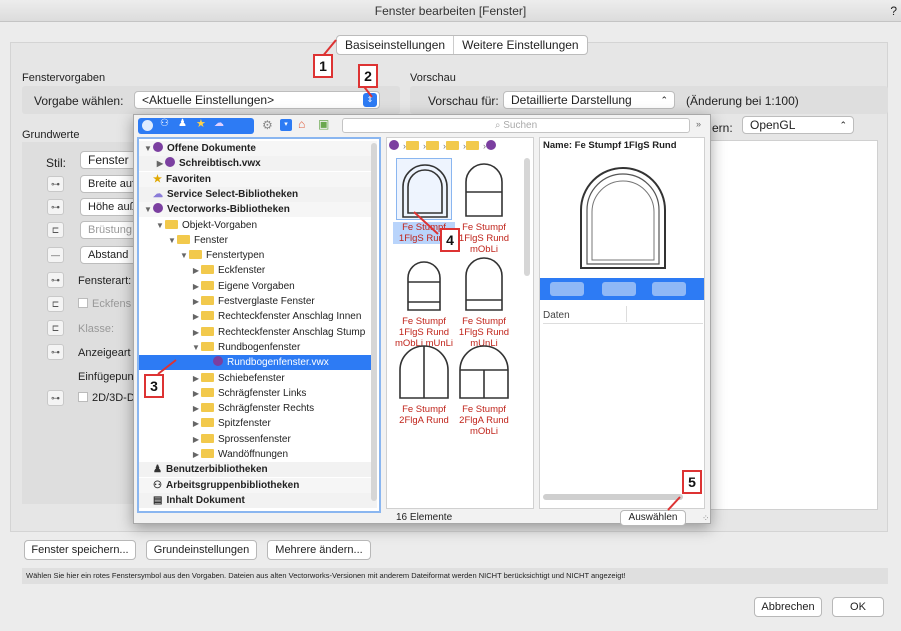 This screenshot has height=631, width=901. What do you see at coordinates (450, 240) in the screenshot?
I see `marker-4: 4` at bounding box center [450, 240].